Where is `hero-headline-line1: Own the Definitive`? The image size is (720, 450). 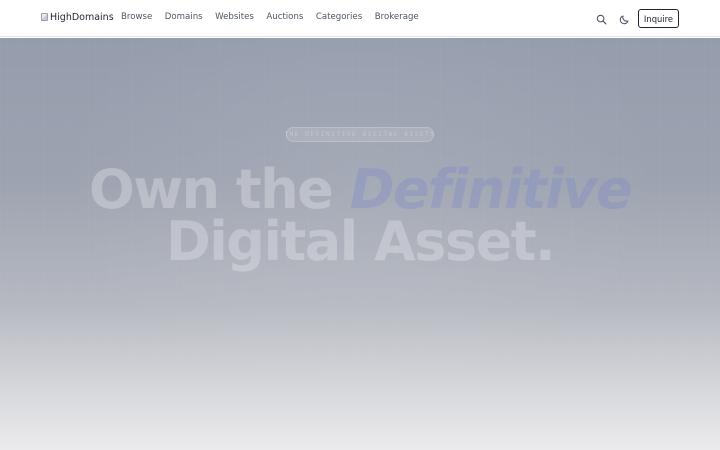 hero-headline-line1: Own the Definitive is located at coordinates (360, 190).